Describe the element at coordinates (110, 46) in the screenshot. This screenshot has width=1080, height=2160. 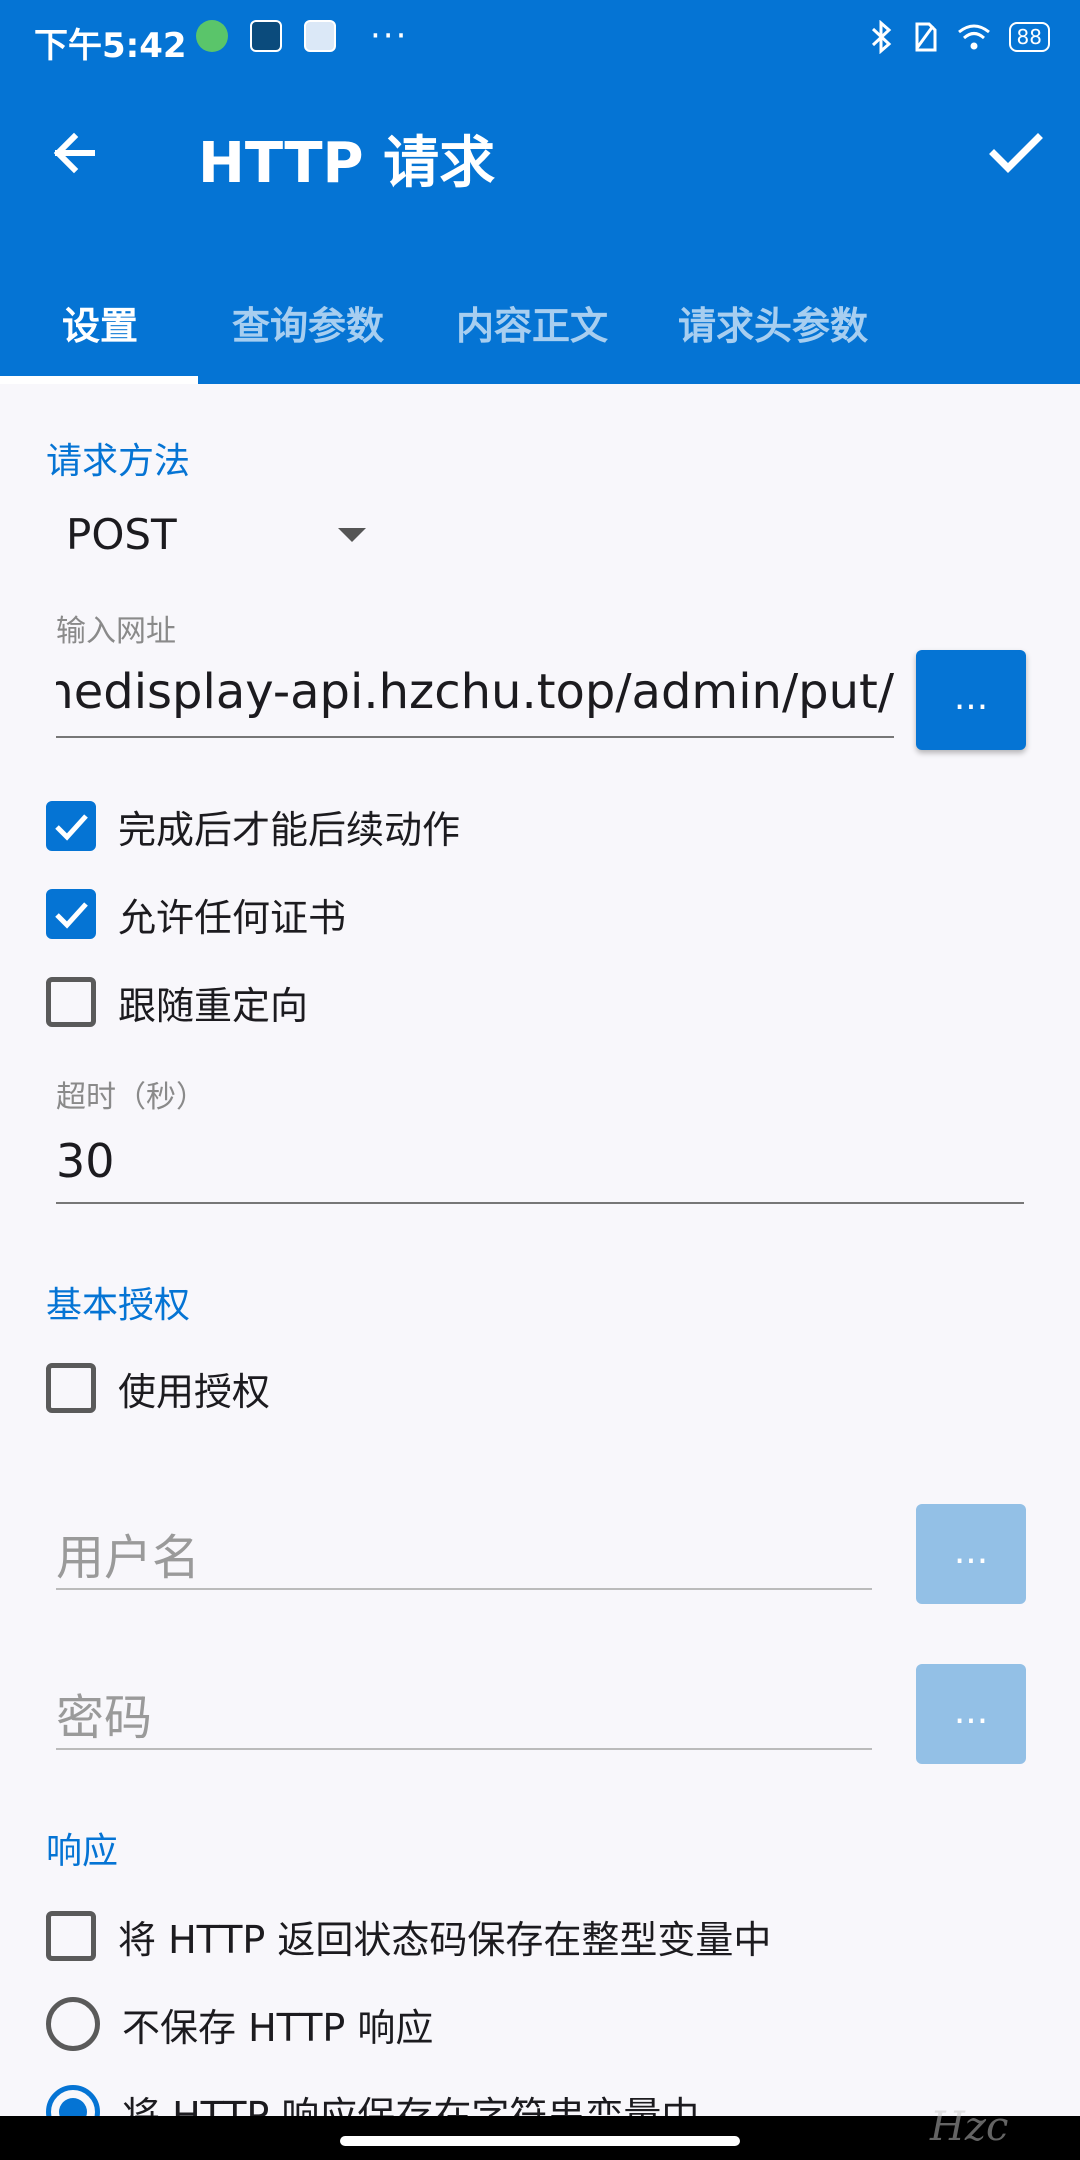
I see `status-time: 下午5:42` at that location.